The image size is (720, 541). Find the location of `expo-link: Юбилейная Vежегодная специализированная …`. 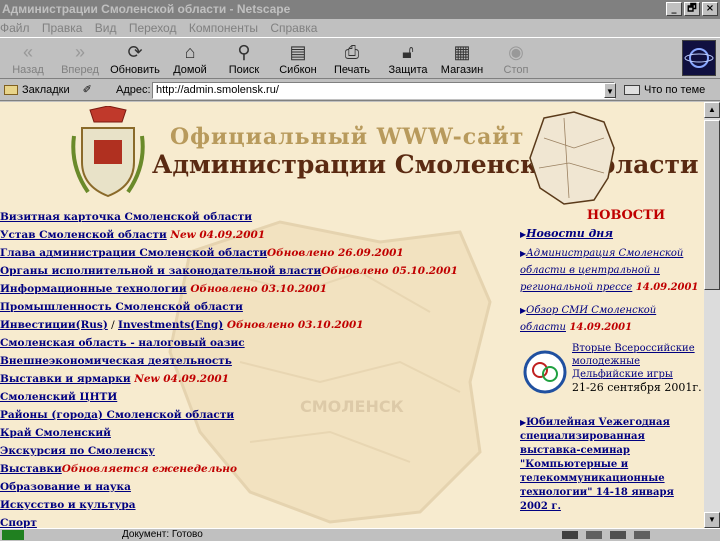

expo-link: Юбилейная Vежегодная специализированная … is located at coordinates (597, 464).